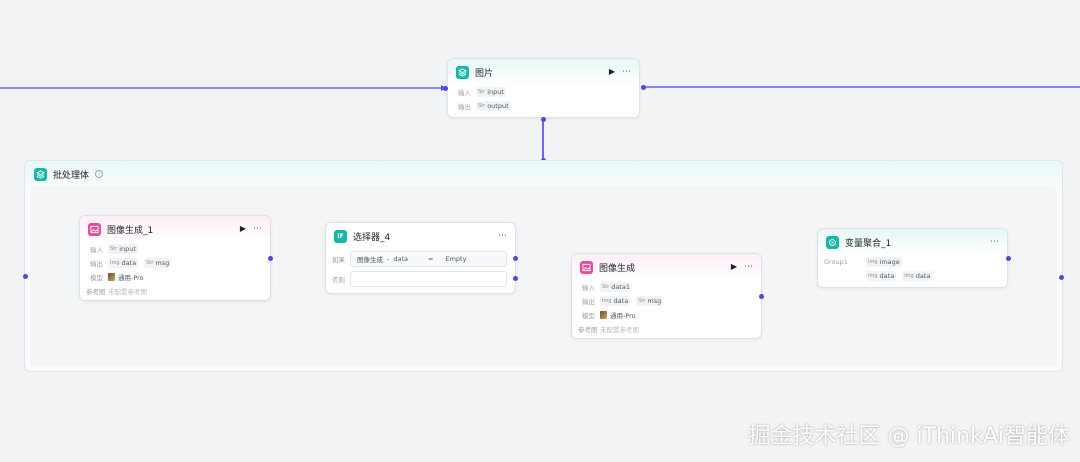  Describe the element at coordinates (388, 259) in the screenshot. I see `cond-sep: -` at that location.